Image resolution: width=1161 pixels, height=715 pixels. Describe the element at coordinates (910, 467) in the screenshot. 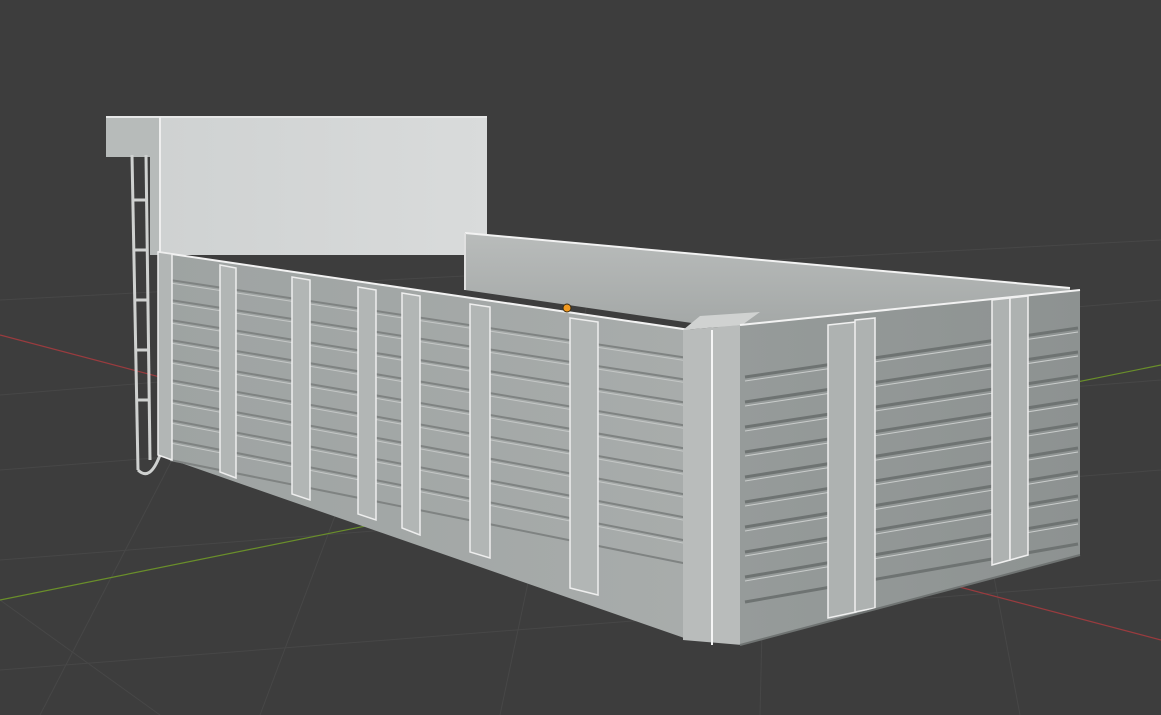

I see `front-wall` at that location.